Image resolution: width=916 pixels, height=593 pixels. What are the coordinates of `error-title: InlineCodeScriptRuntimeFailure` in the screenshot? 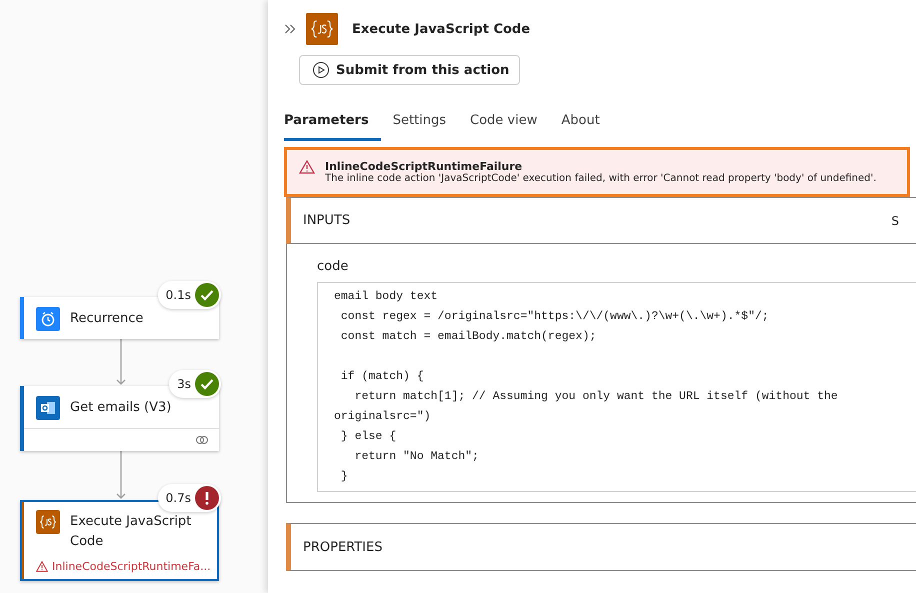 It's located at (424, 166).